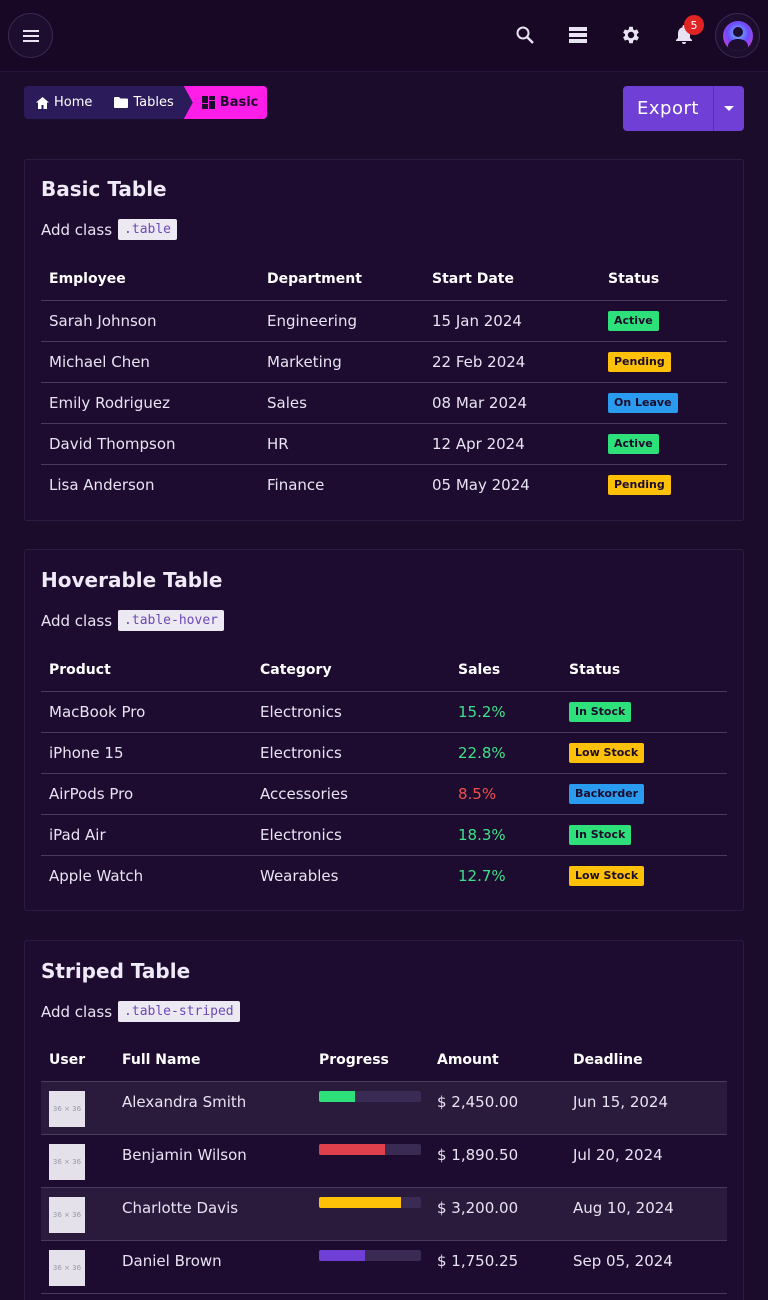 The width and height of the screenshot is (768, 1300). What do you see at coordinates (121, 102) in the screenshot?
I see `folder-icon` at bounding box center [121, 102].